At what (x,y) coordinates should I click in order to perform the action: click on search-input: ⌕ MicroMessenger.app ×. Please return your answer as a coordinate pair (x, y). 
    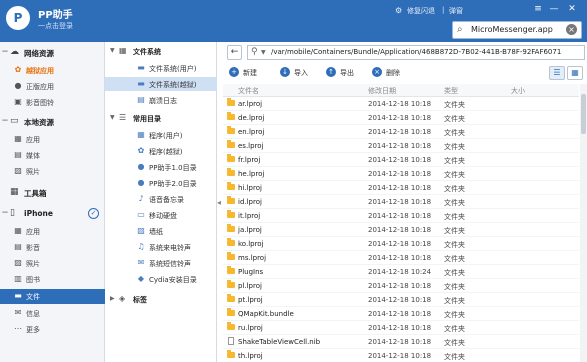
    Looking at the image, I should click on (517, 30).